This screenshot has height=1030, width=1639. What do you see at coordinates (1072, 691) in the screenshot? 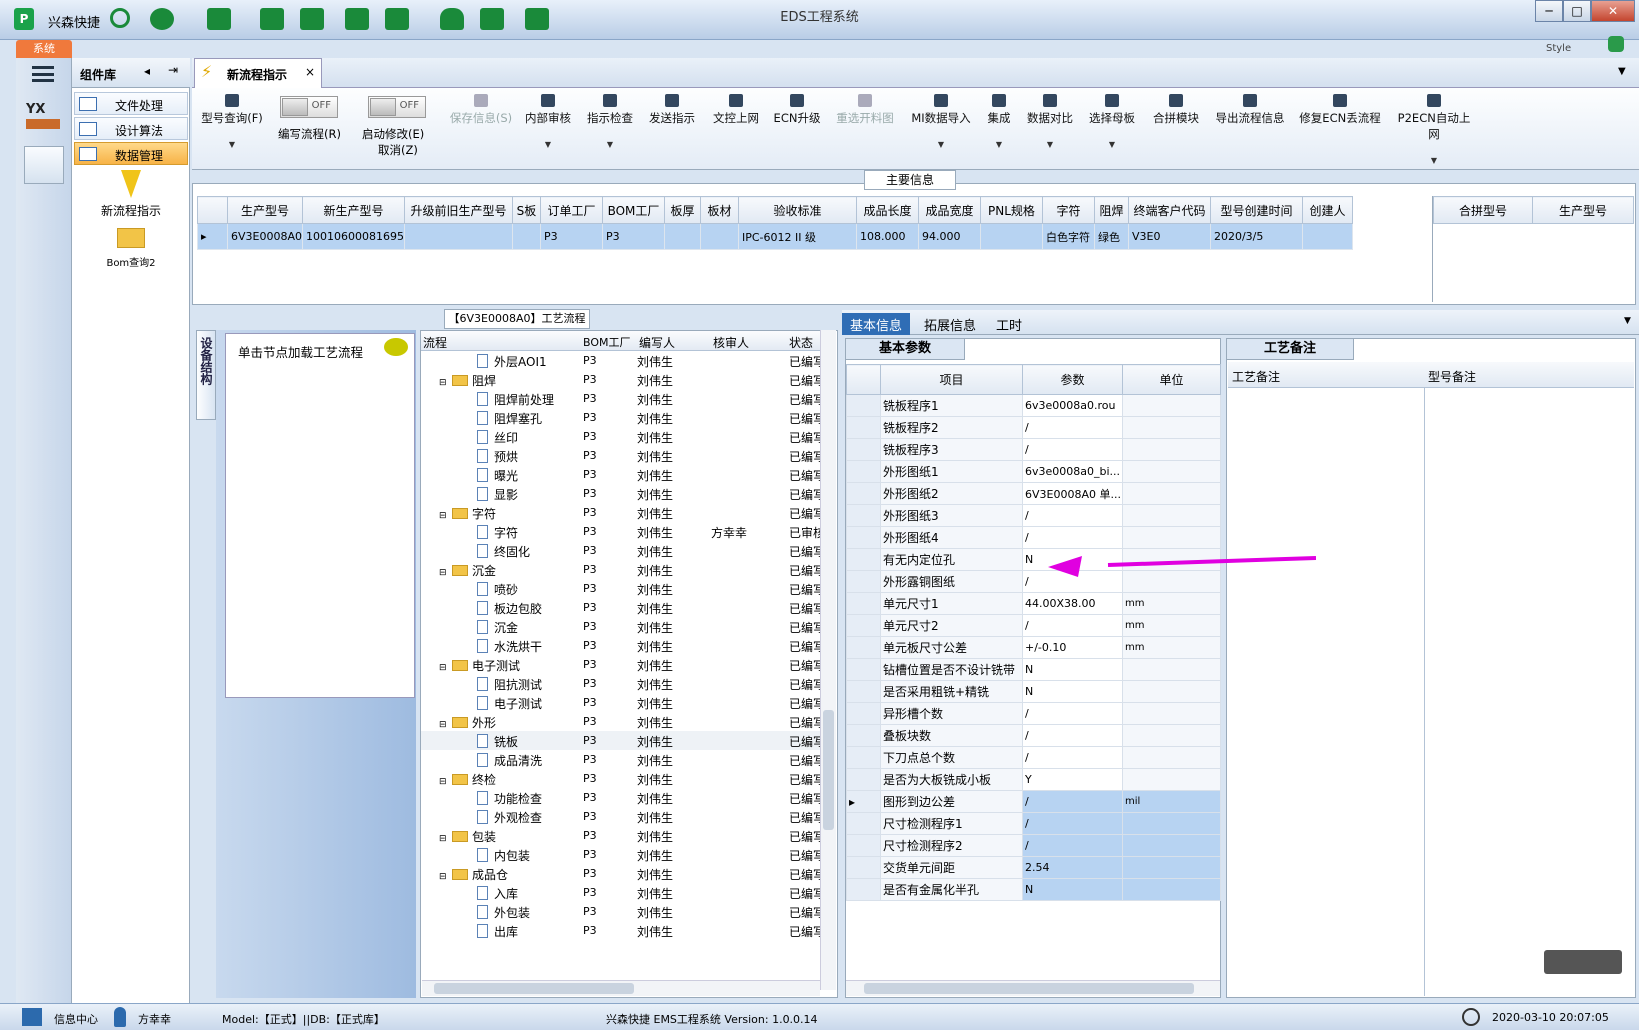
I see `param-value: N` at bounding box center [1072, 691].